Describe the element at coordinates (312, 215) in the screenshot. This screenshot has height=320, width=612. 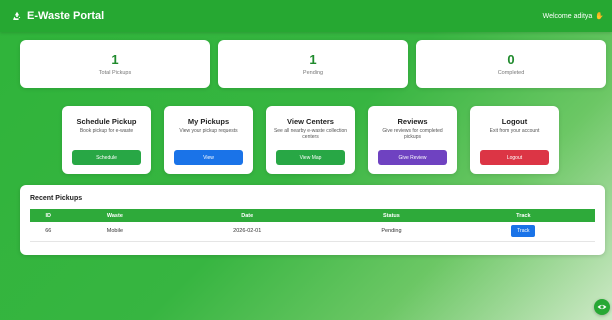
I see `table-header-row: ID Waste Date Status Track` at that location.